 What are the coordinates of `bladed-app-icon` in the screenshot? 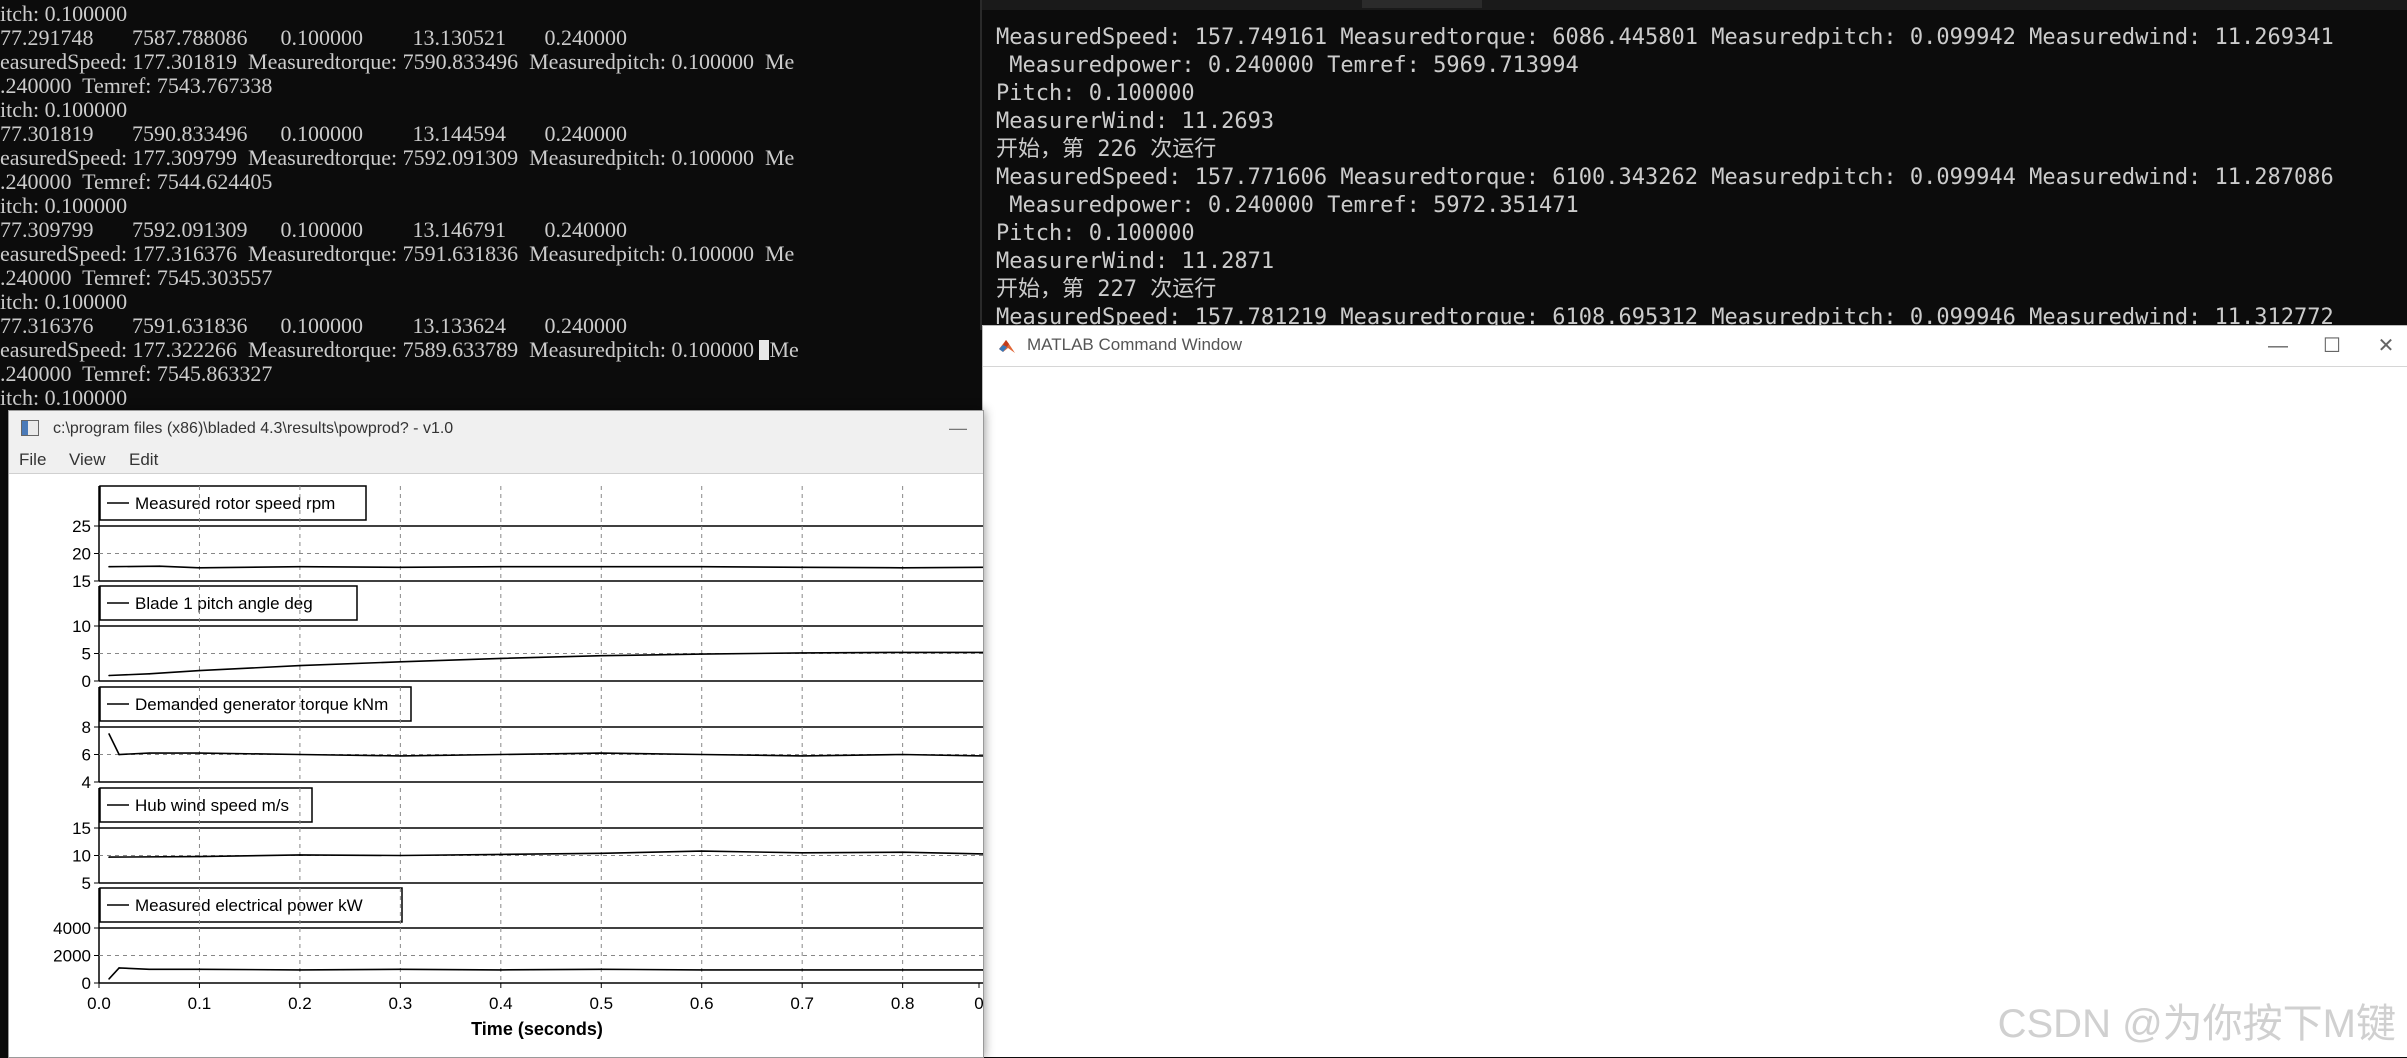 It's located at (30, 428).